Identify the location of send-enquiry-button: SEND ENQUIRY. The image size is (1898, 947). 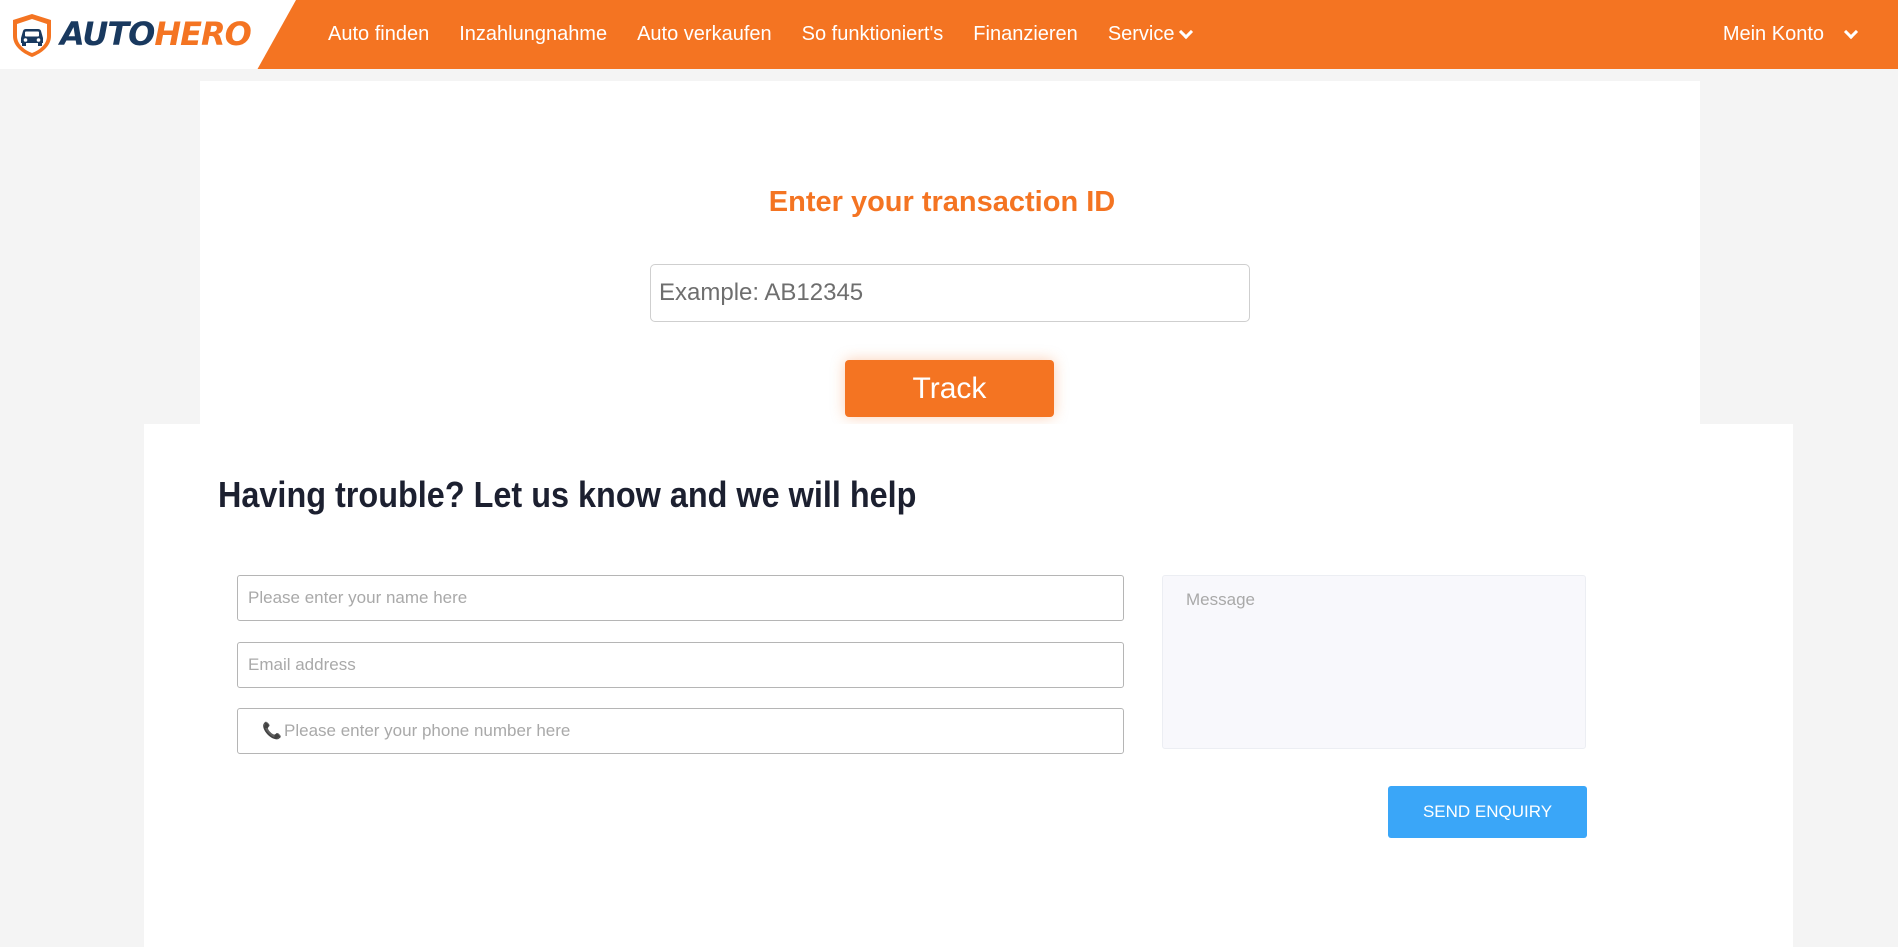
(1487, 812).